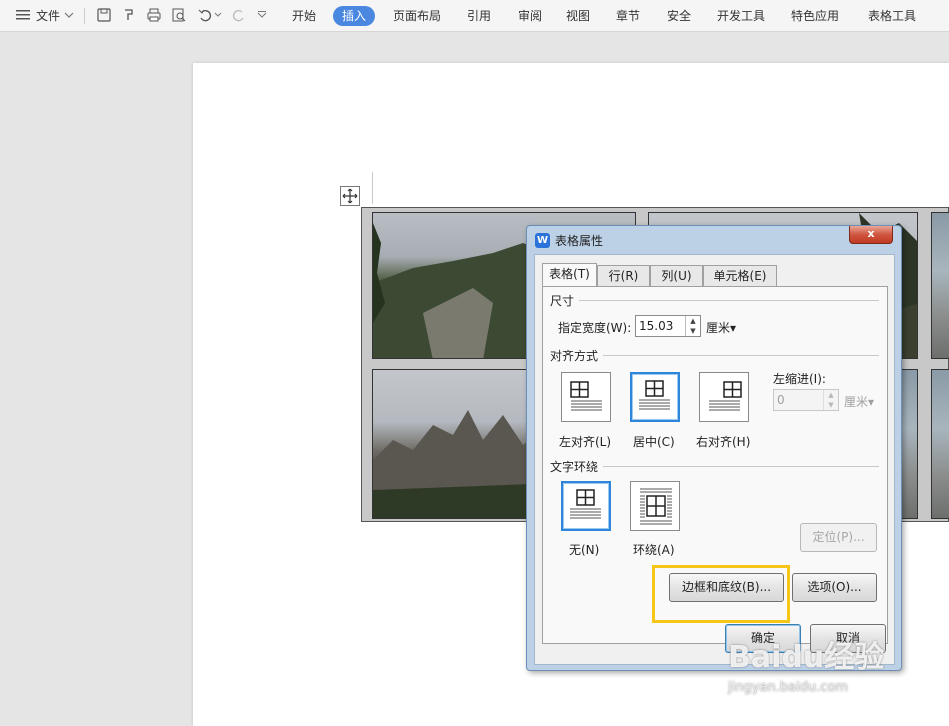 The width and height of the screenshot is (949, 726). I want to click on align-left-option, so click(586, 397).